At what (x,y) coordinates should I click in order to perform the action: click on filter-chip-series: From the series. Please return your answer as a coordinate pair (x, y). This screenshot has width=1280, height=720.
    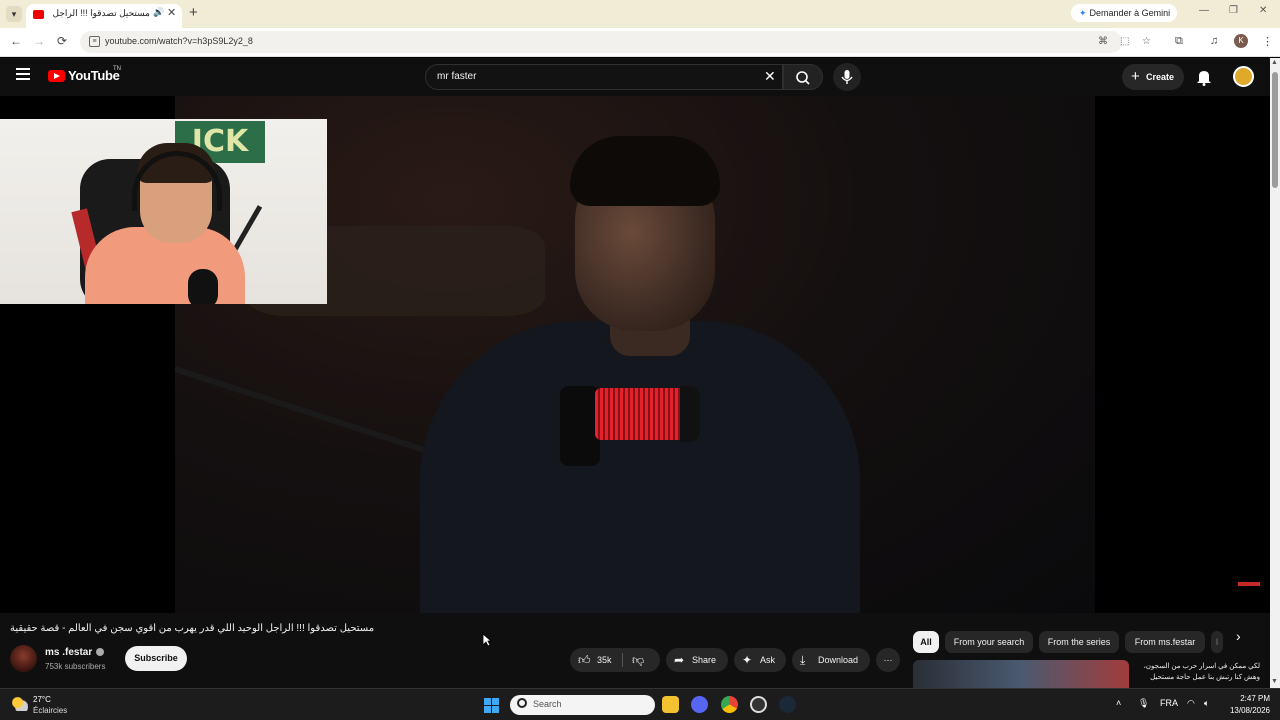
    Looking at the image, I should click on (1079, 642).